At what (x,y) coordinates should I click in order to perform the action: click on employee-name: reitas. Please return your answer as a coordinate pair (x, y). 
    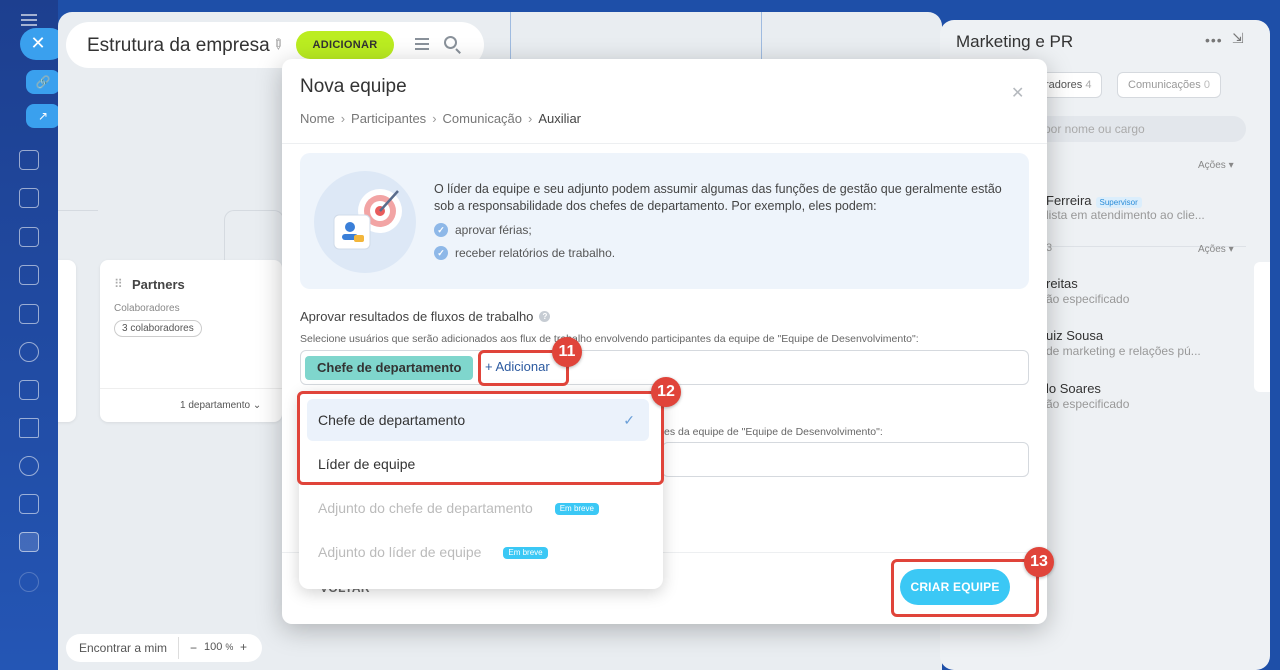
    Looking at the image, I should click on (1062, 283).